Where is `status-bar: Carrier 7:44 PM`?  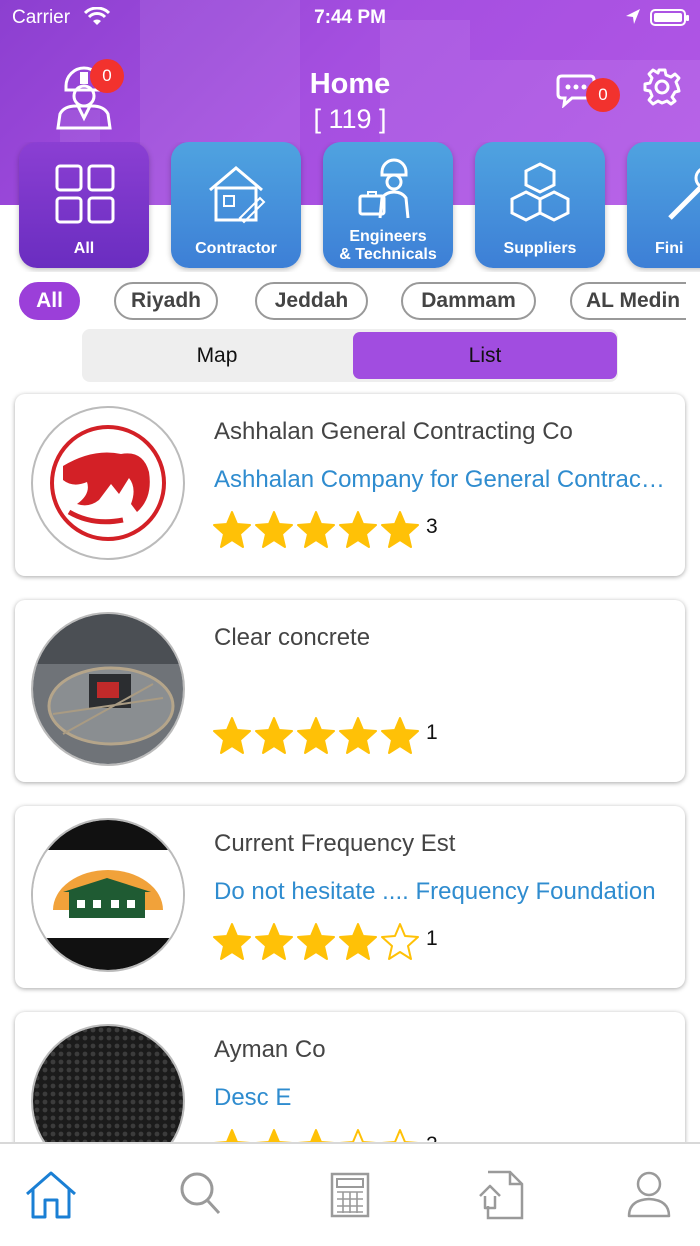
status-bar: Carrier 7:44 PM is located at coordinates (350, 18).